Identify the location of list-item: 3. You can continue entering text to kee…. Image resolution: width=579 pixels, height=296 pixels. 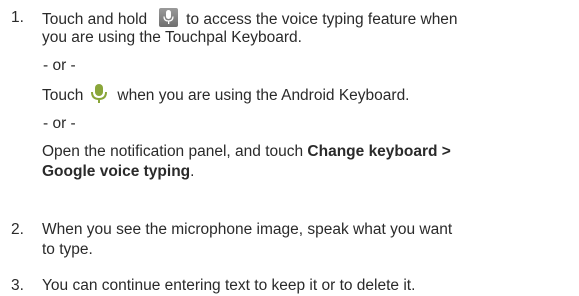
(289, 286).